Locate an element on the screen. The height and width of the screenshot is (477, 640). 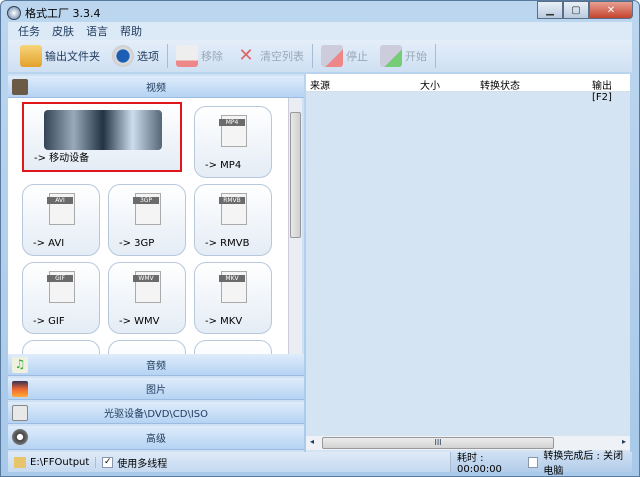
tile-3gp: 3GP -> 3GP is located at coordinates (147, 220).